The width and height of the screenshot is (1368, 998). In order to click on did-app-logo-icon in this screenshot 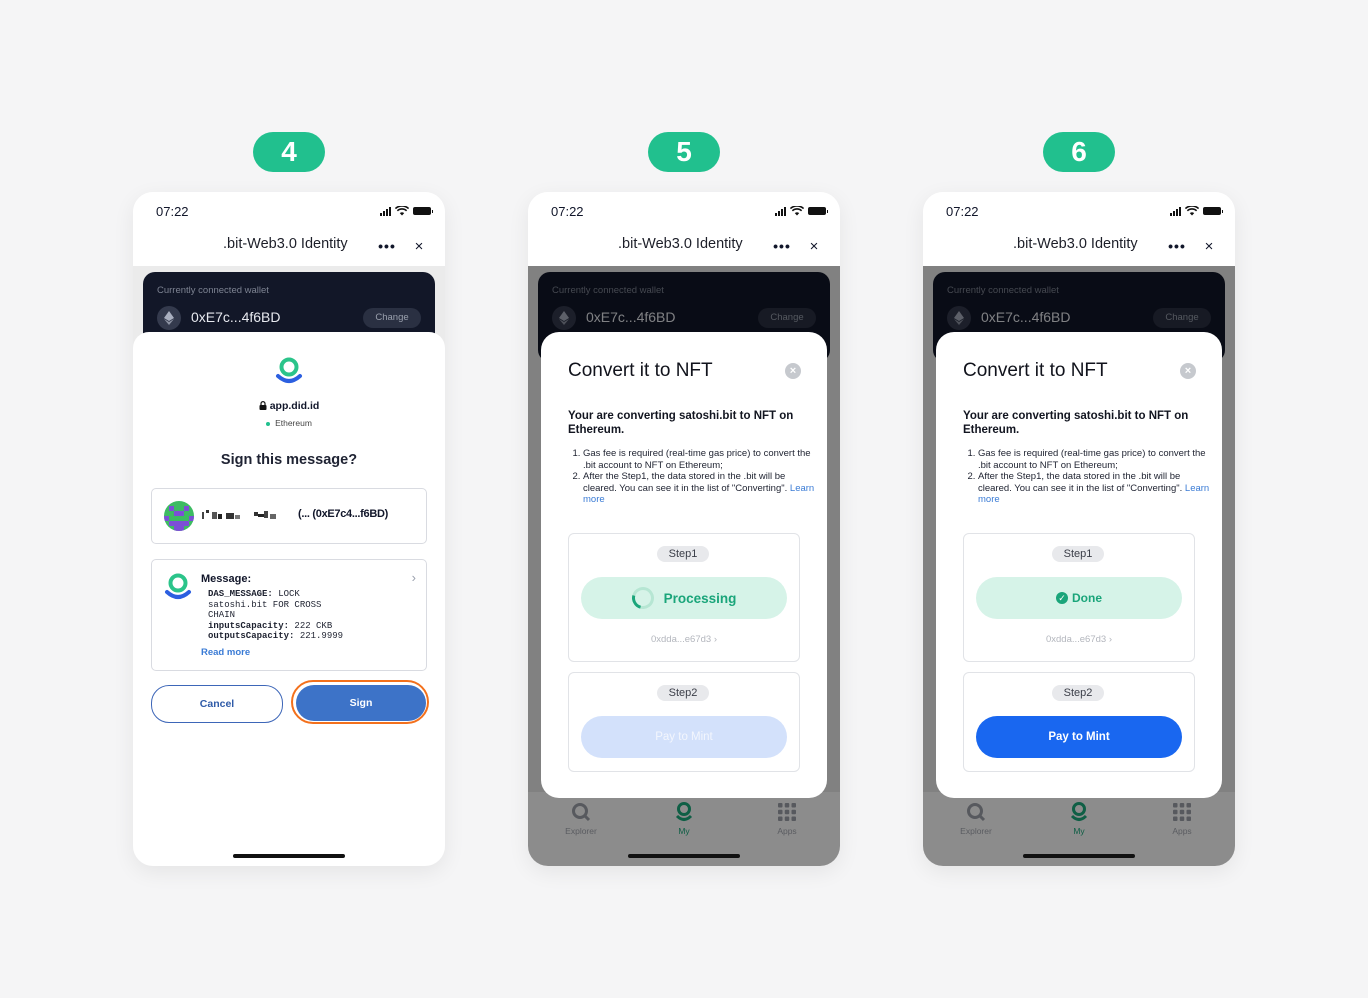, I will do `click(289, 370)`.